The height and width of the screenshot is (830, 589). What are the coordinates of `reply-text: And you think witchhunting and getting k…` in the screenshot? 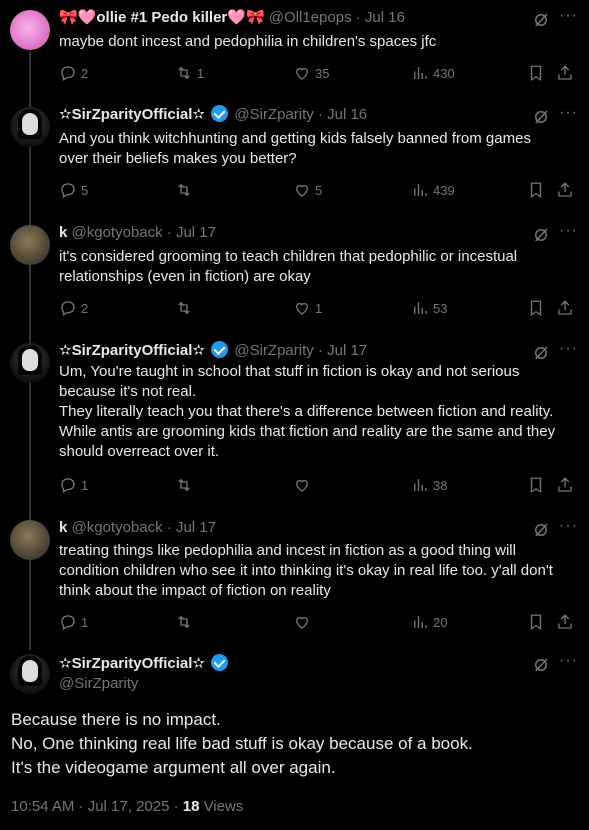 It's located at (295, 148).